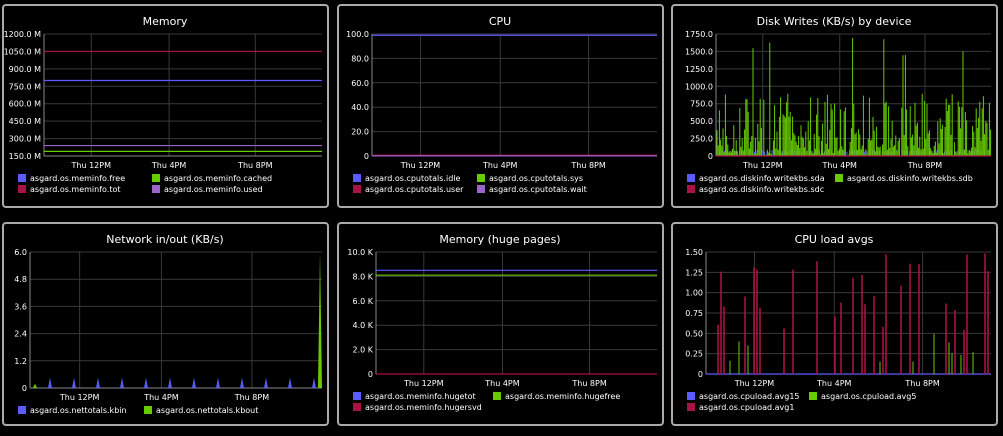 The width and height of the screenshot is (1003, 436). Describe the element at coordinates (694, 252) in the screenshot. I see `y-tick-label: 1.50` at that location.